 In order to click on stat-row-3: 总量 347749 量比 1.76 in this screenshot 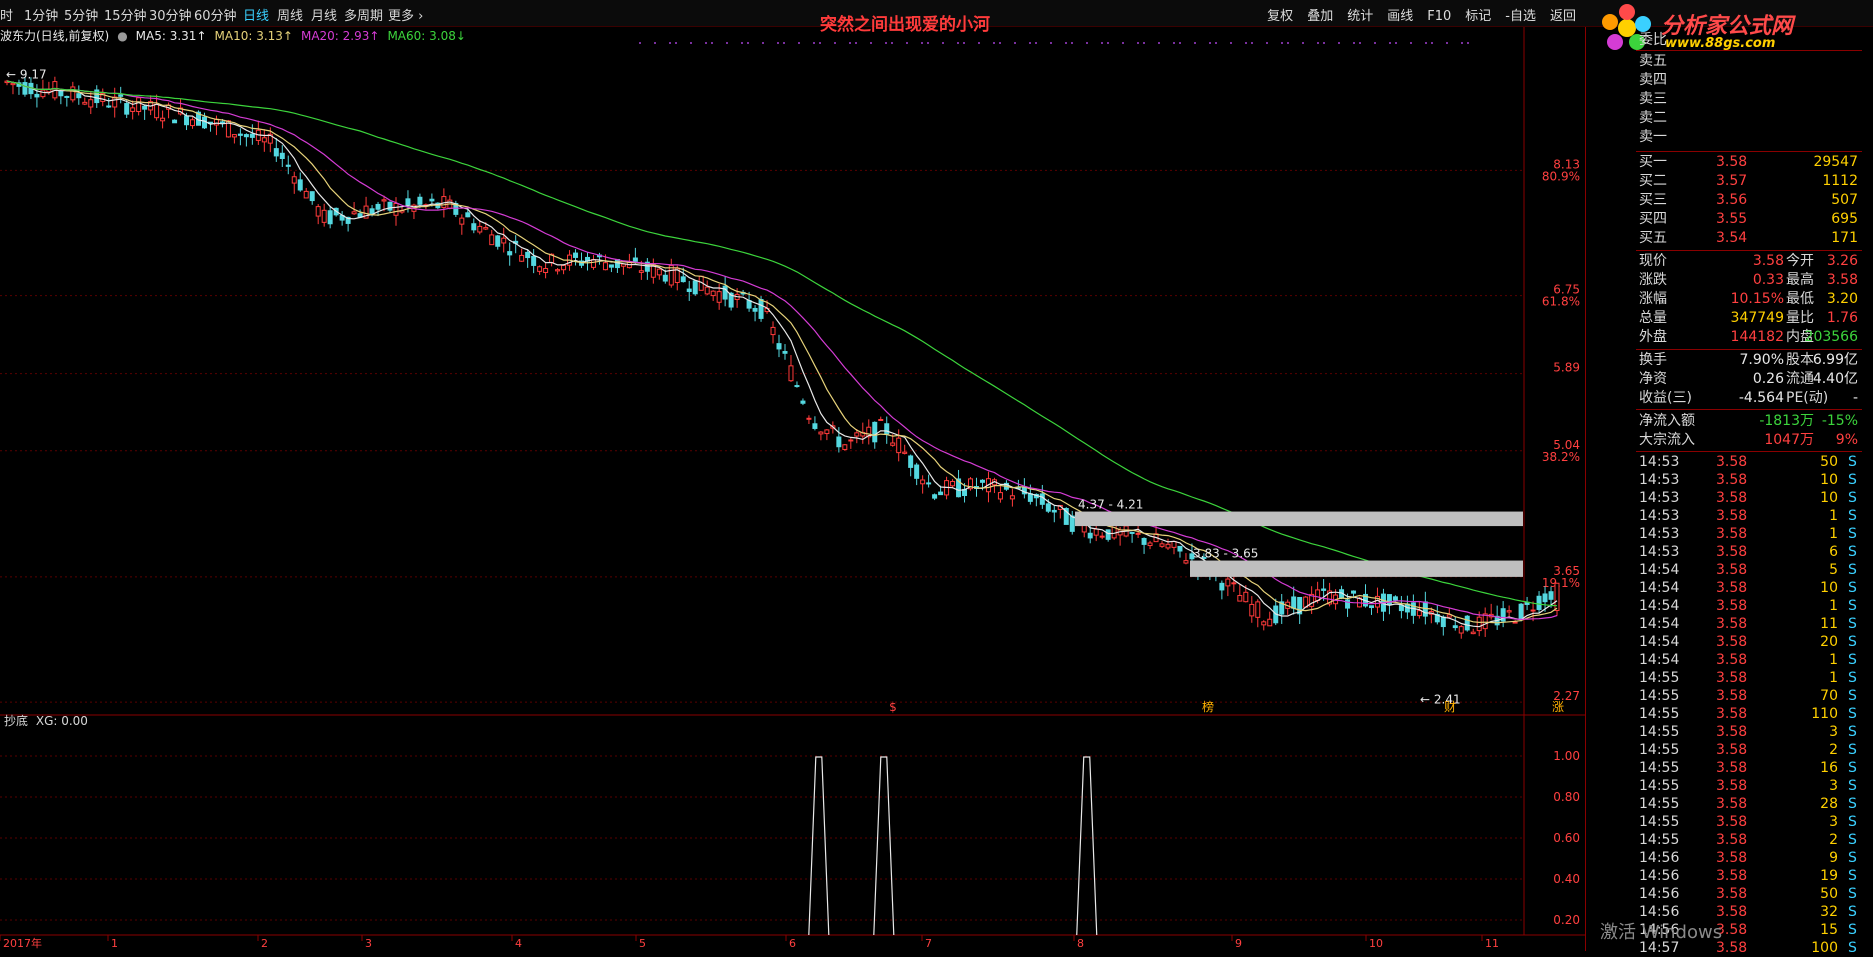, I will do `click(1748, 318)`.